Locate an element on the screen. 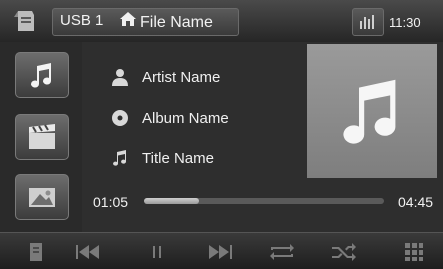 The height and width of the screenshot is (269, 443). video-clapper-icon is located at coordinates (42, 136).